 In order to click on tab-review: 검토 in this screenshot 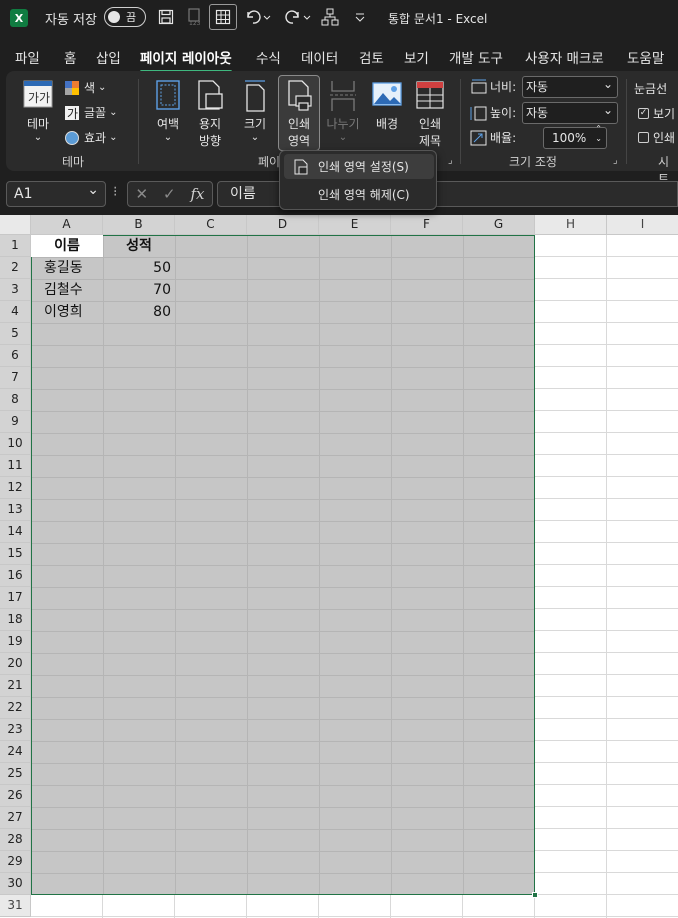, I will do `click(371, 57)`.